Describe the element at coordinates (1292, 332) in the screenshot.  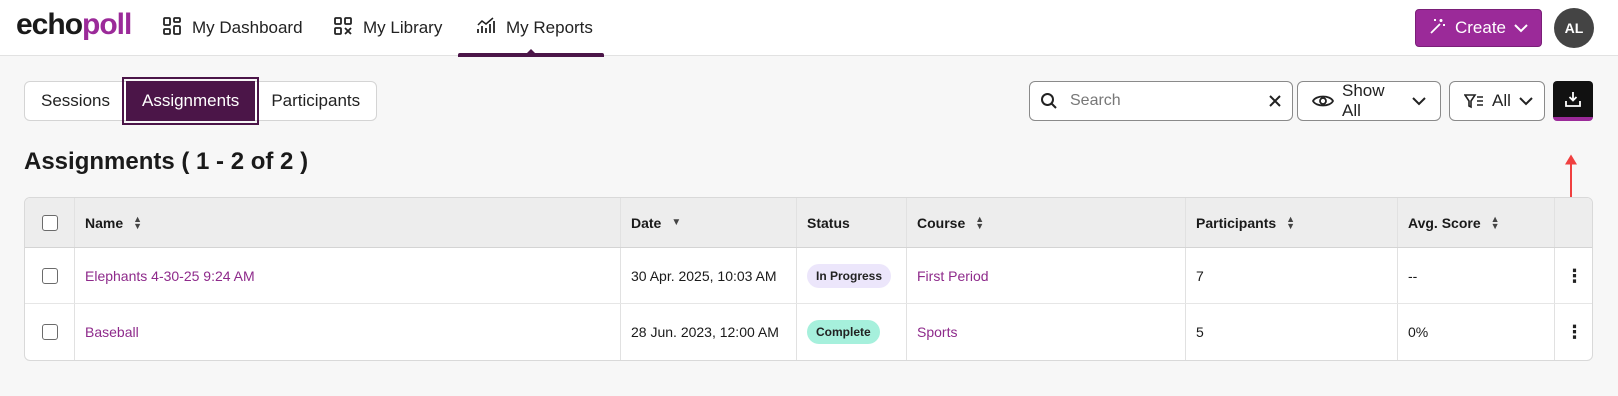
I see `participants-cell: 5` at that location.